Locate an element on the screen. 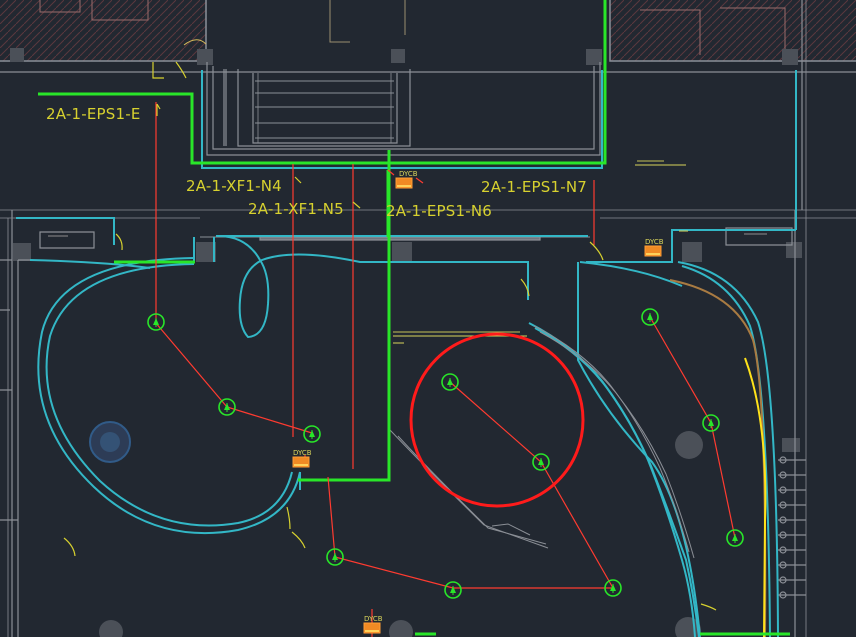 The image size is (856, 637). label-eps1-e: 2A-1-EPS1-E is located at coordinates (93, 114).